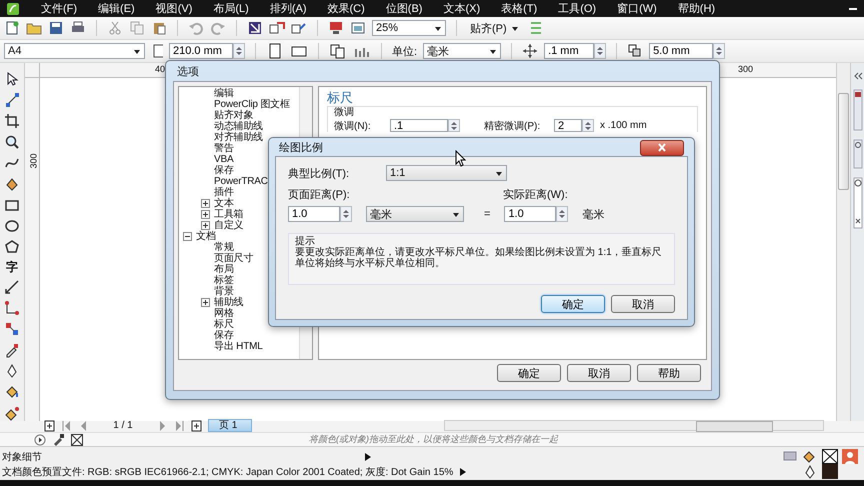  I want to click on collapse-icon, so click(187, 236).